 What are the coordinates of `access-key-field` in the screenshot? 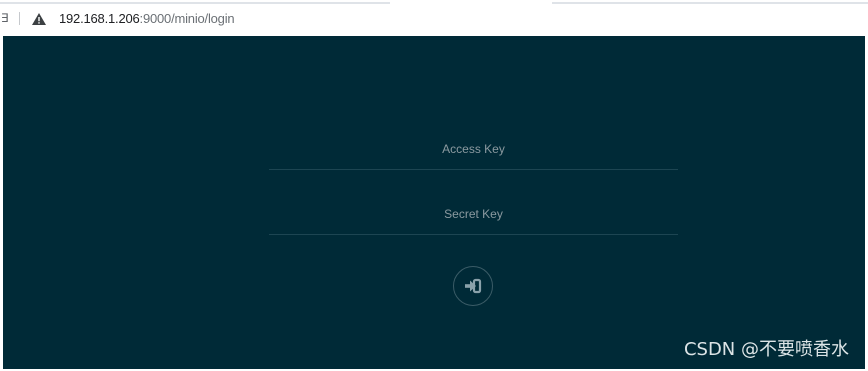 It's located at (473, 149).